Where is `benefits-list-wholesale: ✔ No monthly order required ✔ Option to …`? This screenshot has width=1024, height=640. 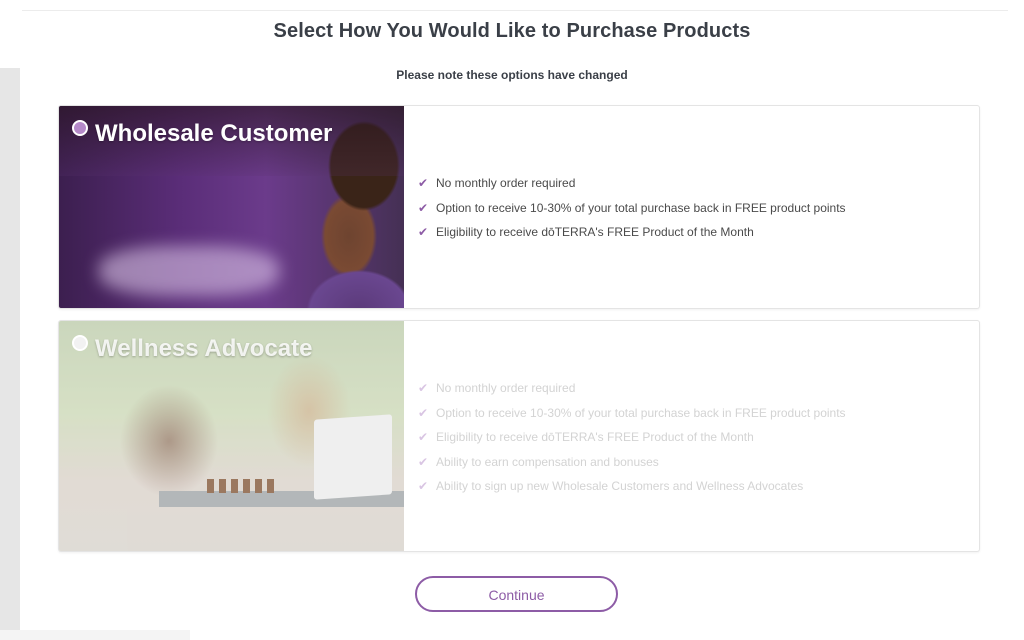 benefits-list-wholesale: ✔ No monthly order required ✔ Option to … is located at coordinates (630, 213).